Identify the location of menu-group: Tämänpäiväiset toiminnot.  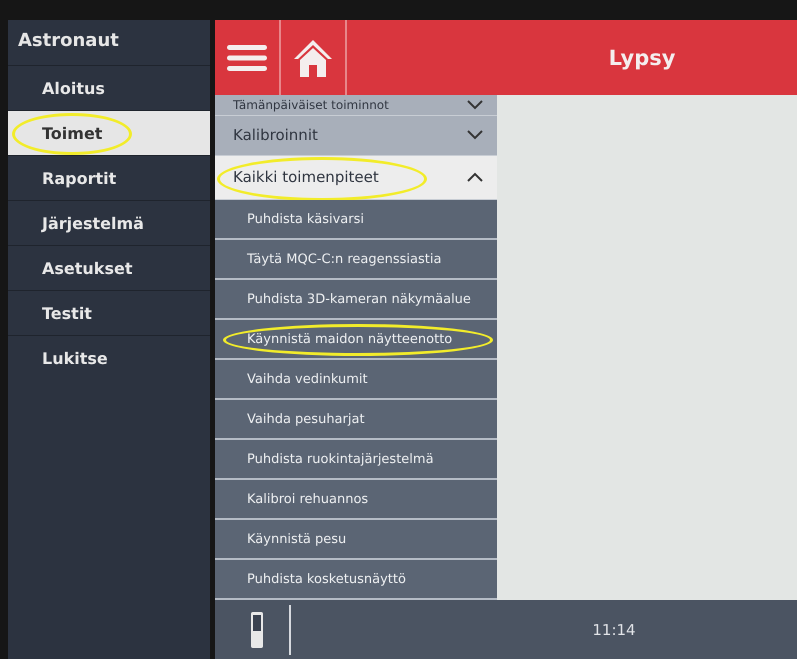
(356, 105).